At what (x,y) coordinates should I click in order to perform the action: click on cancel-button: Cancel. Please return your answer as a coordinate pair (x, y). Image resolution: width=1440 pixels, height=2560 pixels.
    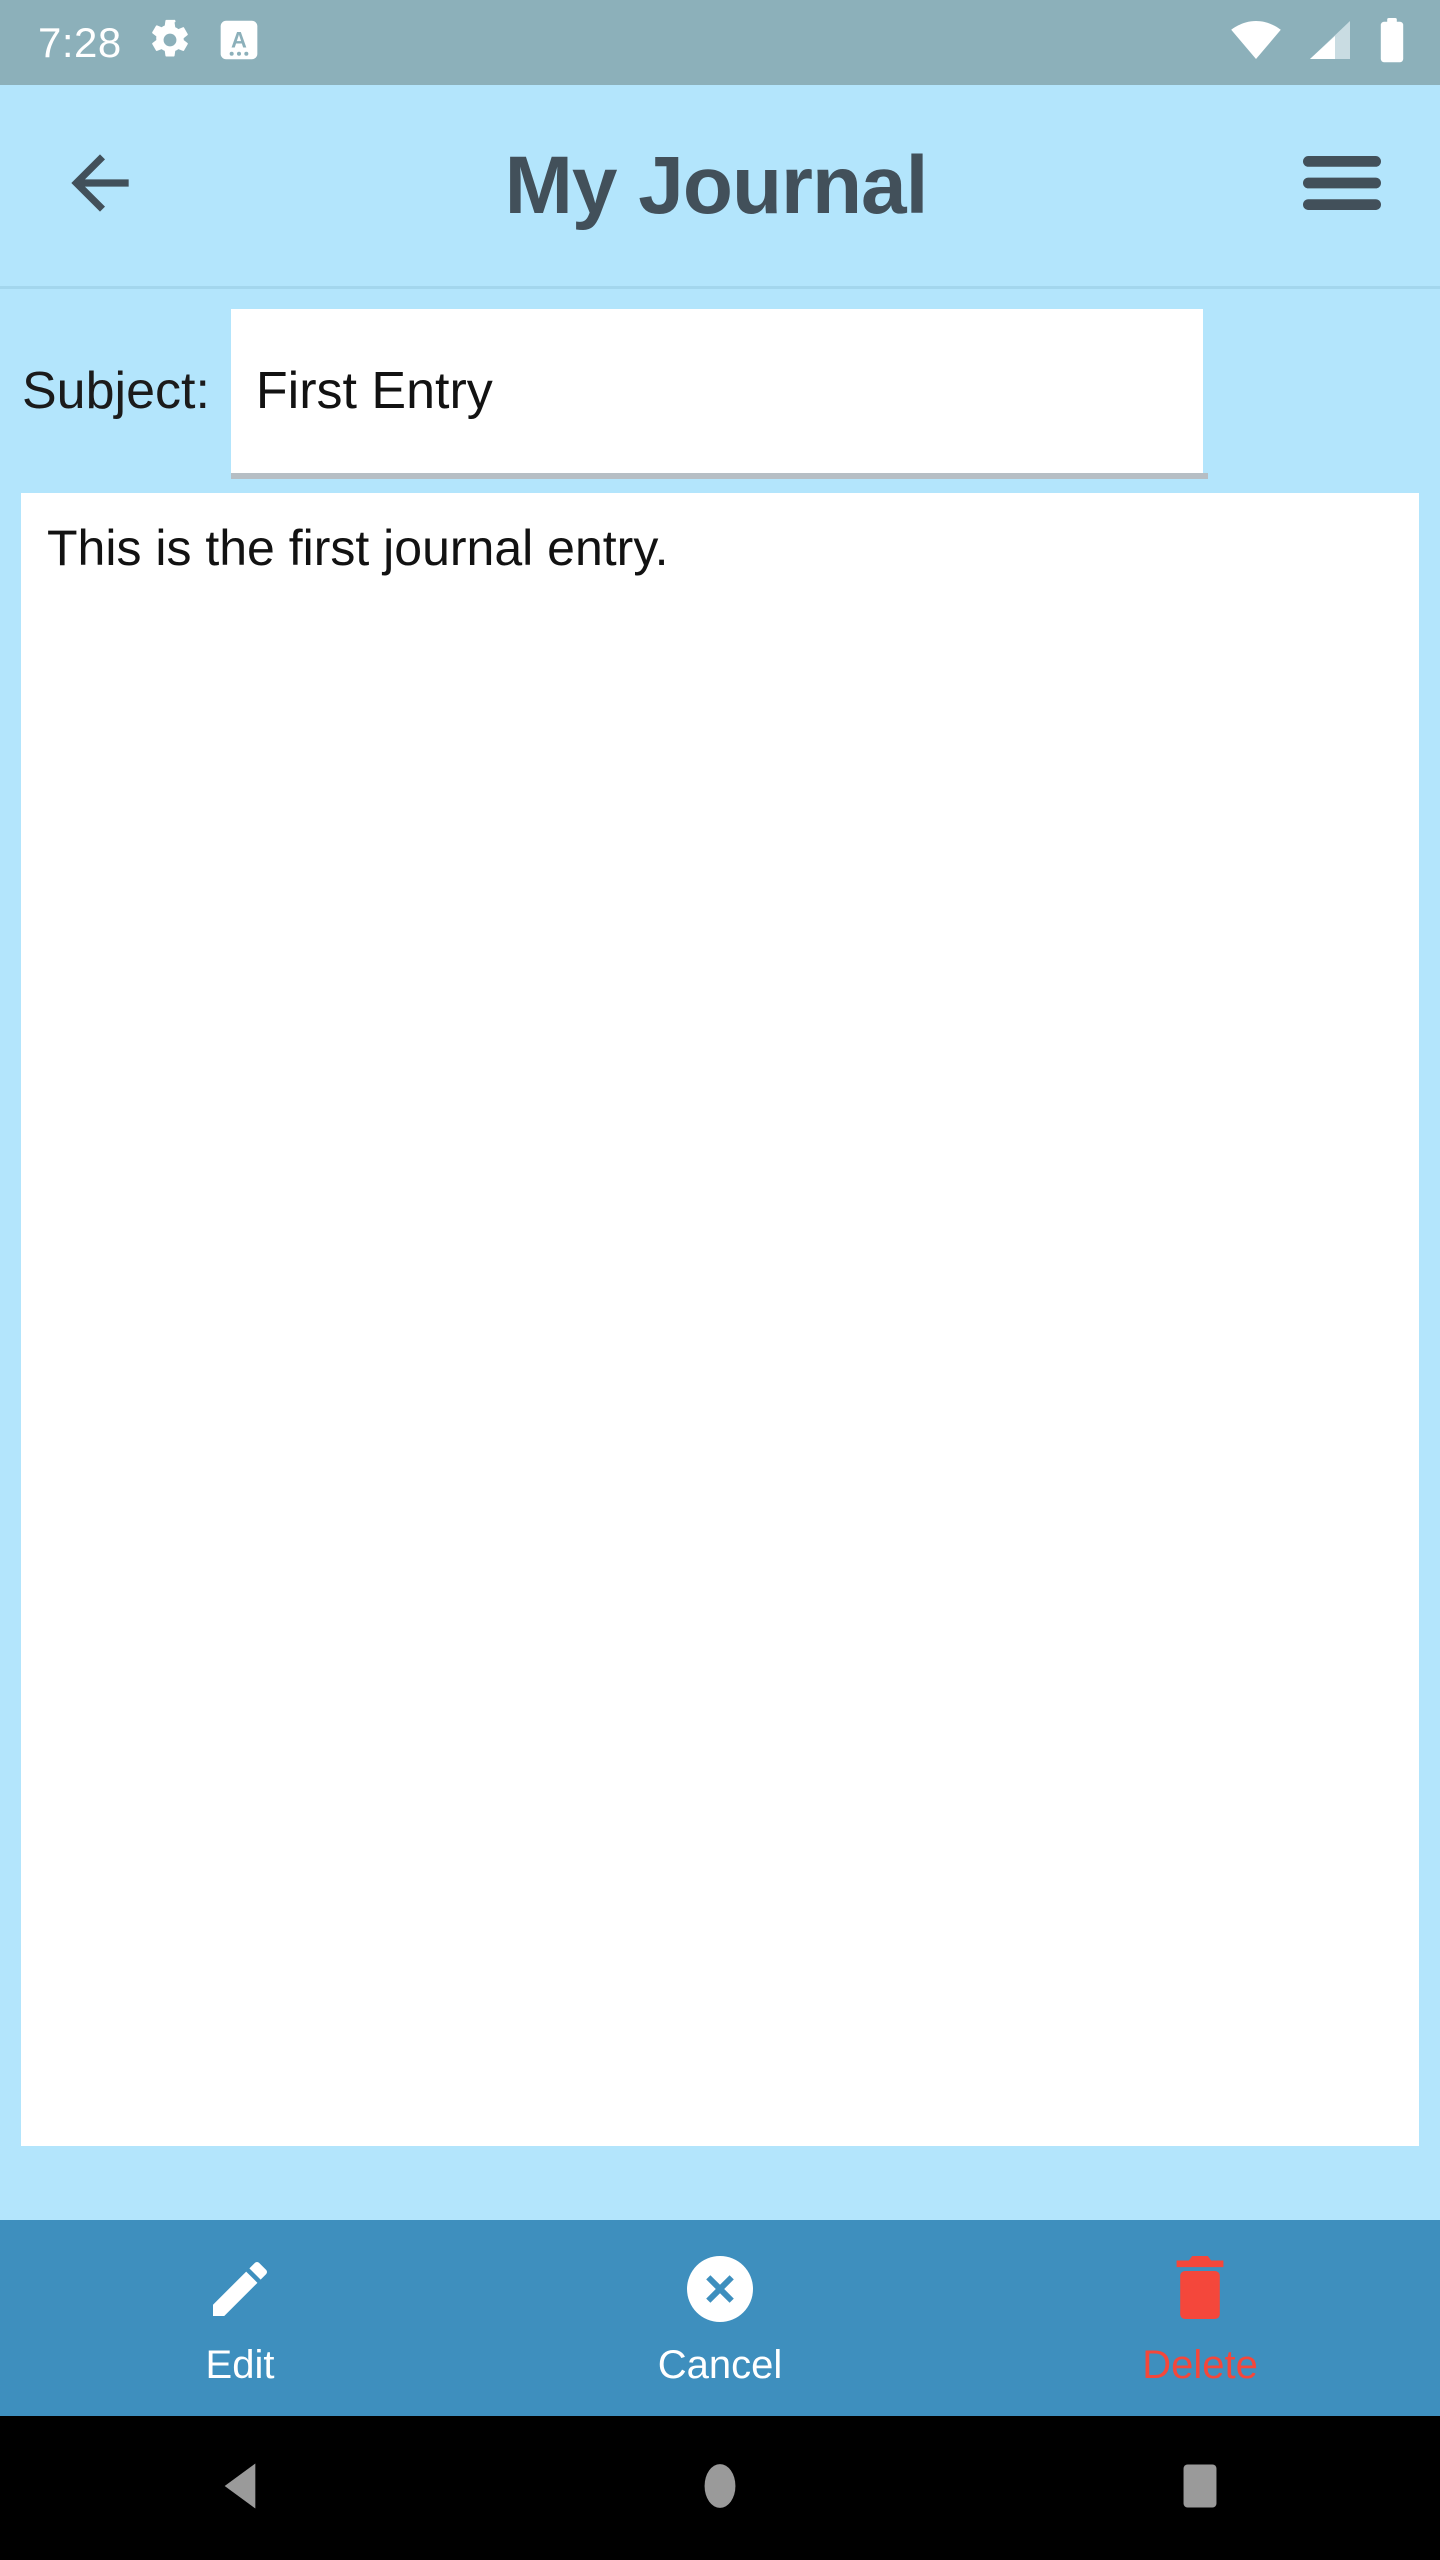
    Looking at the image, I should click on (720, 2318).